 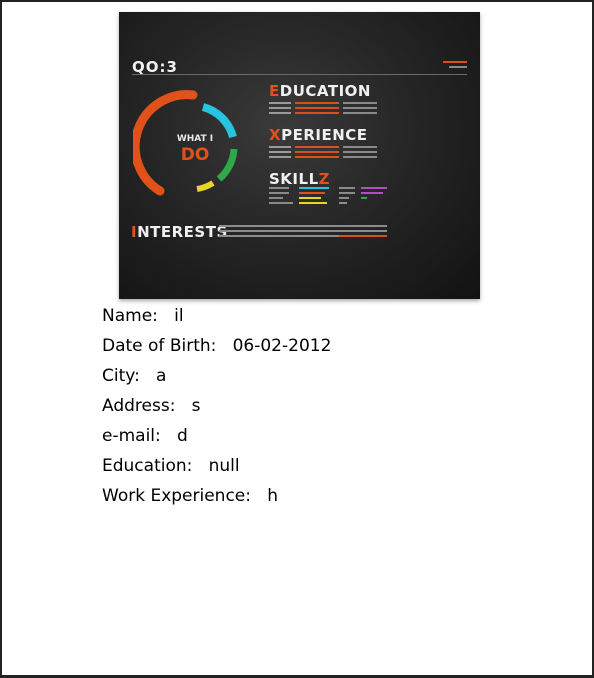 What do you see at coordinates (159, 346) in the screenshot?
I see `profile-field-label: Date of Birth:` at bounding box center [159, 346].